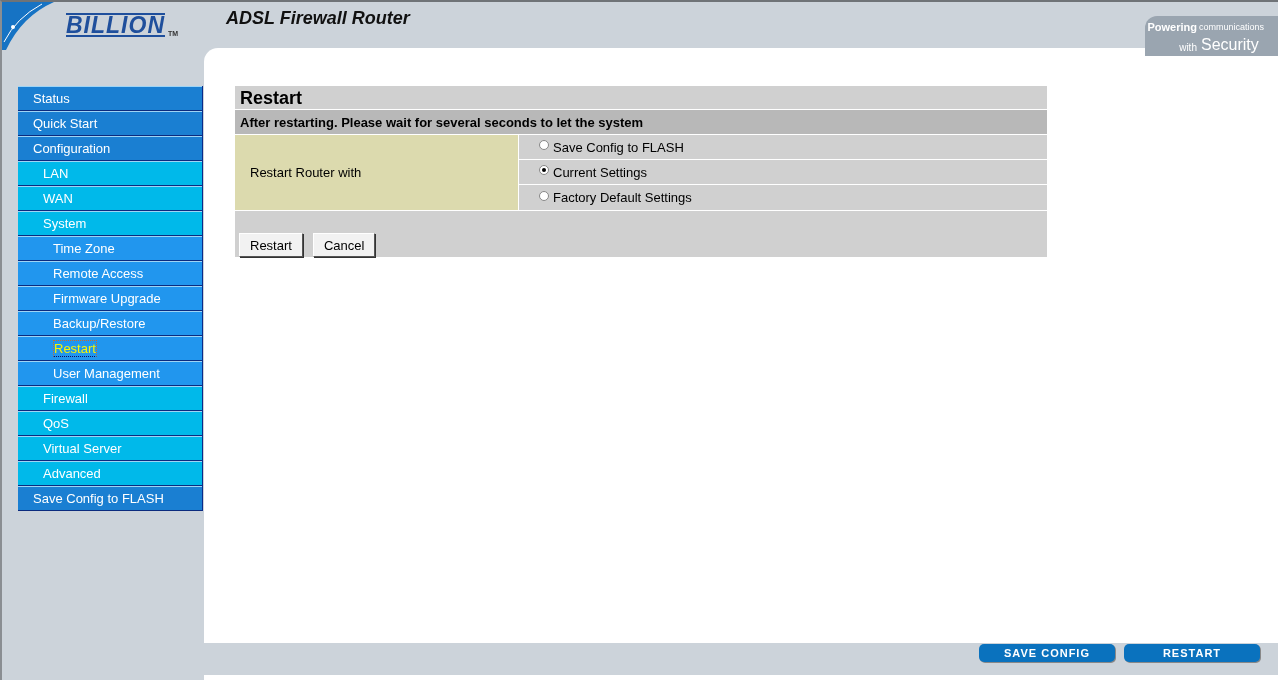 The image size is (1278, 680). I want to click on sidebar-item: Backup/Restore, so click(110, 323).